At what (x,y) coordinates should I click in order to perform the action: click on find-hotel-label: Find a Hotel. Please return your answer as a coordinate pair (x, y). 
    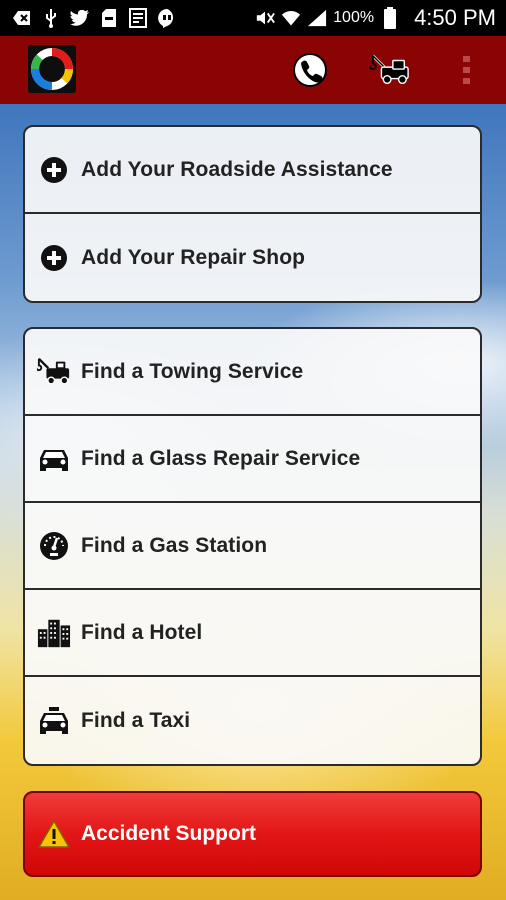
    Looking at the image, I should click on (142, 632).